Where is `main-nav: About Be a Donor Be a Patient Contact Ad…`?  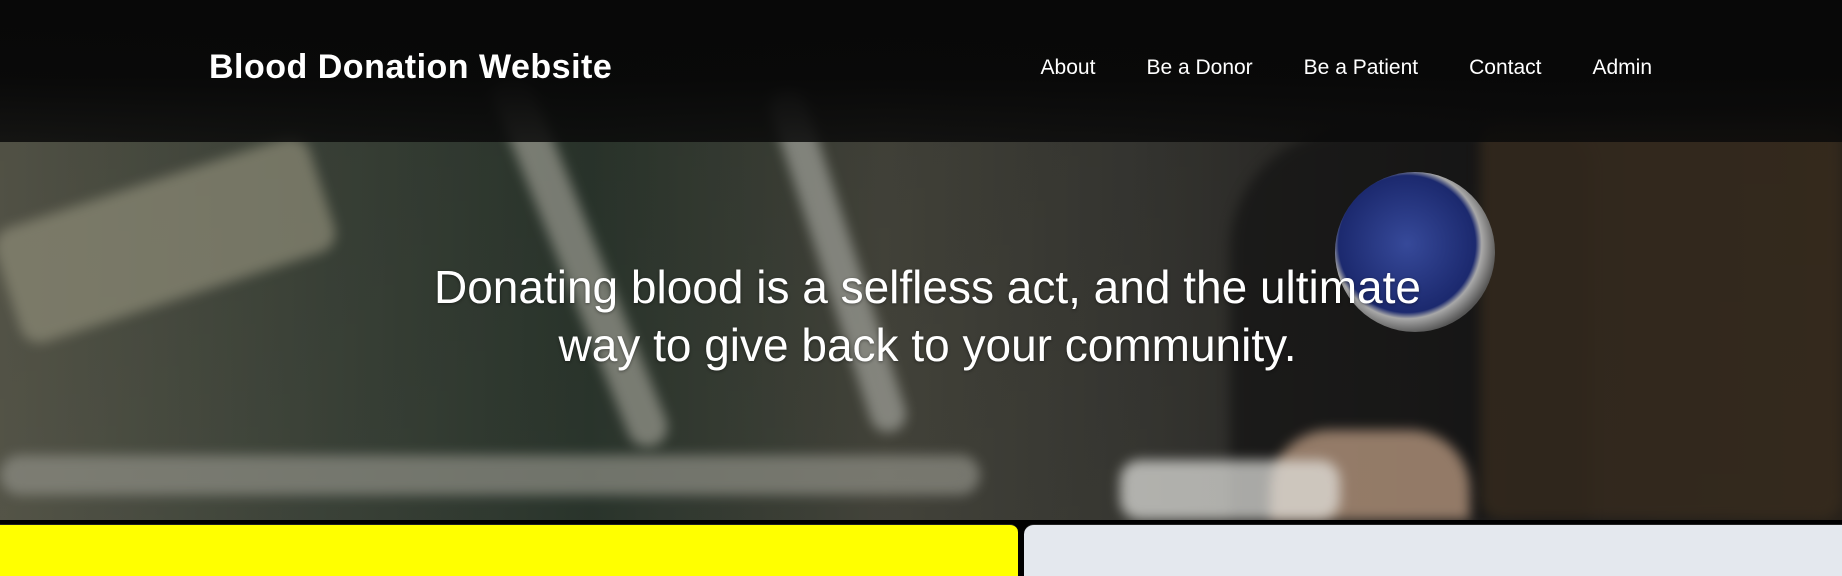 main-nav: About Be a Donor Be a Patient Contact Ad… is located at coordinates (1346, 68).